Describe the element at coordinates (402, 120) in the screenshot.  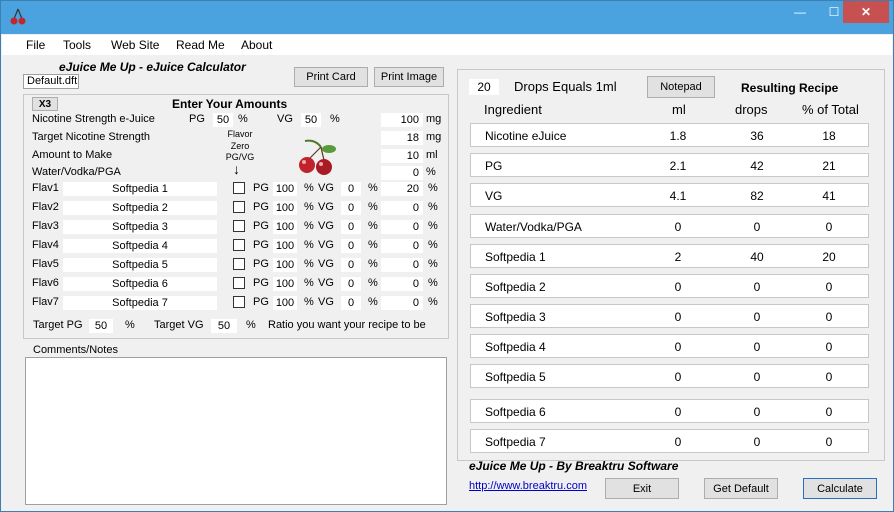
I see `nicotine-strength-input: 100` at that location.